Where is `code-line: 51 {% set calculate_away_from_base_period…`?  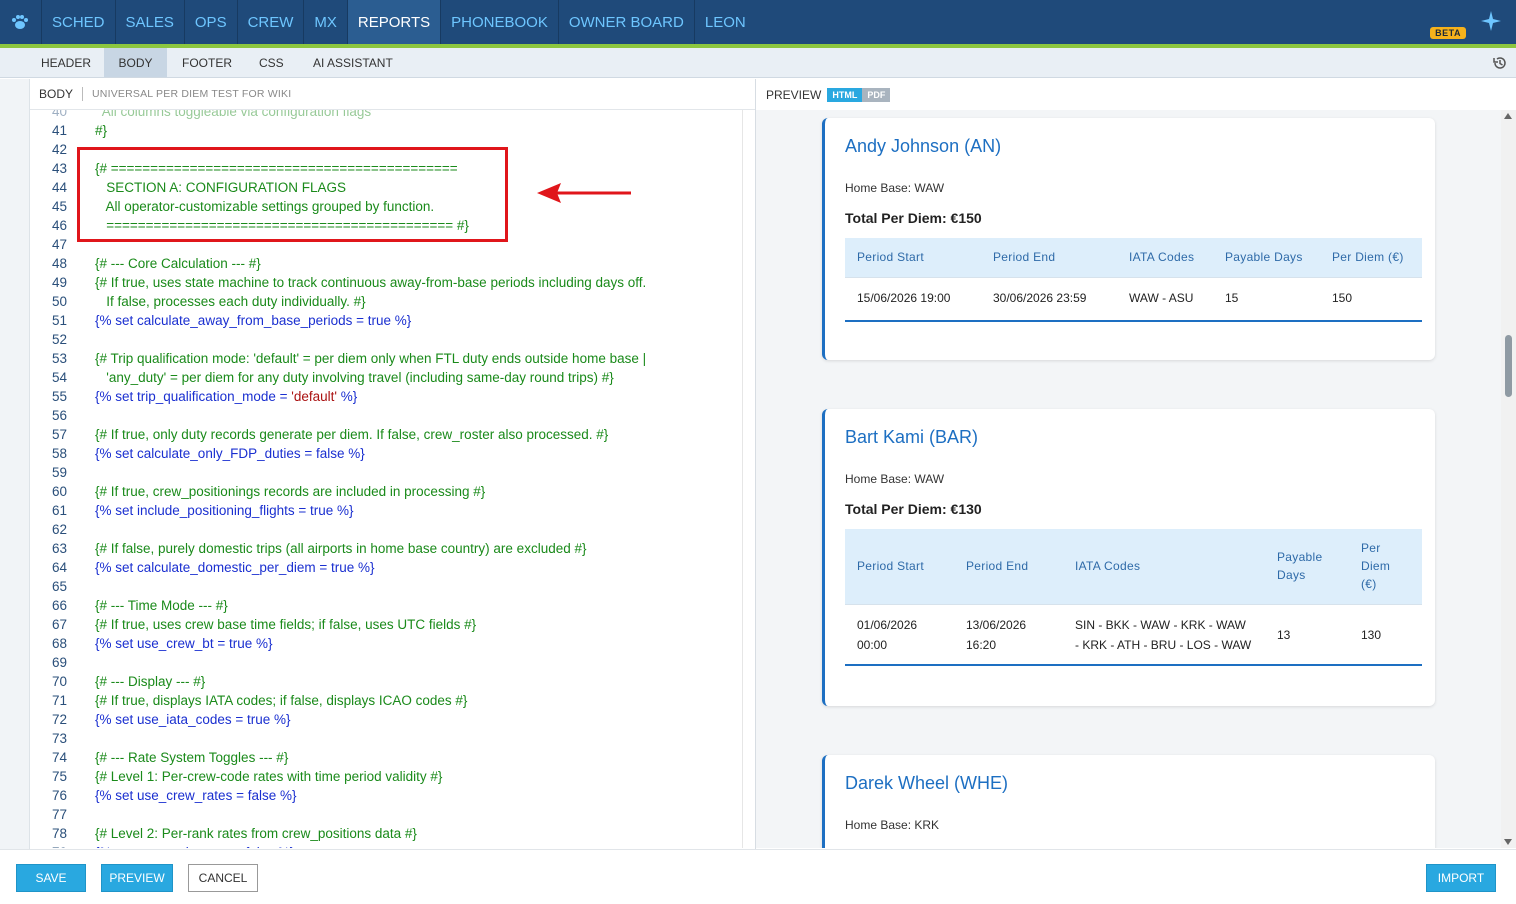 code-line: 51 {% set calculate_away_from_base_period… is located at coordinates (386, 320).